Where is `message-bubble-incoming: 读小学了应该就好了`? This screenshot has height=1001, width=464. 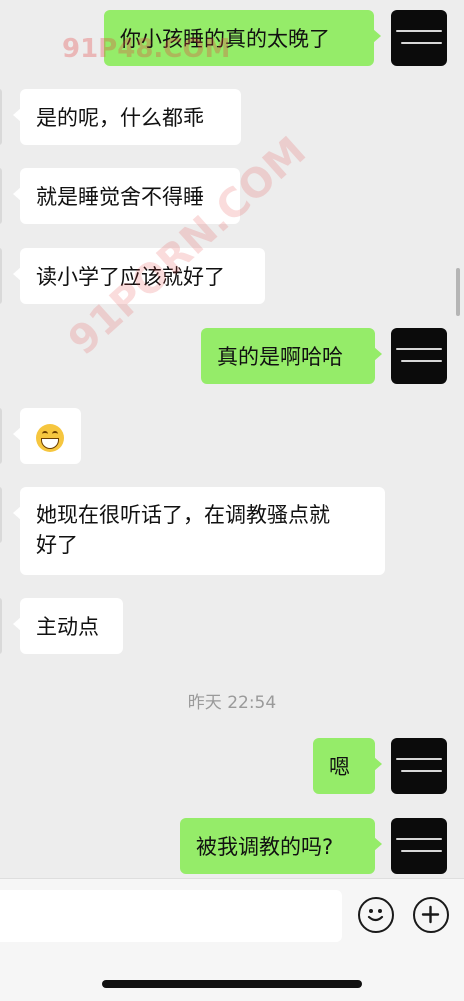 message-bubble-incoming: 读小学了应该就好了 is located at coordinates (139, 276).